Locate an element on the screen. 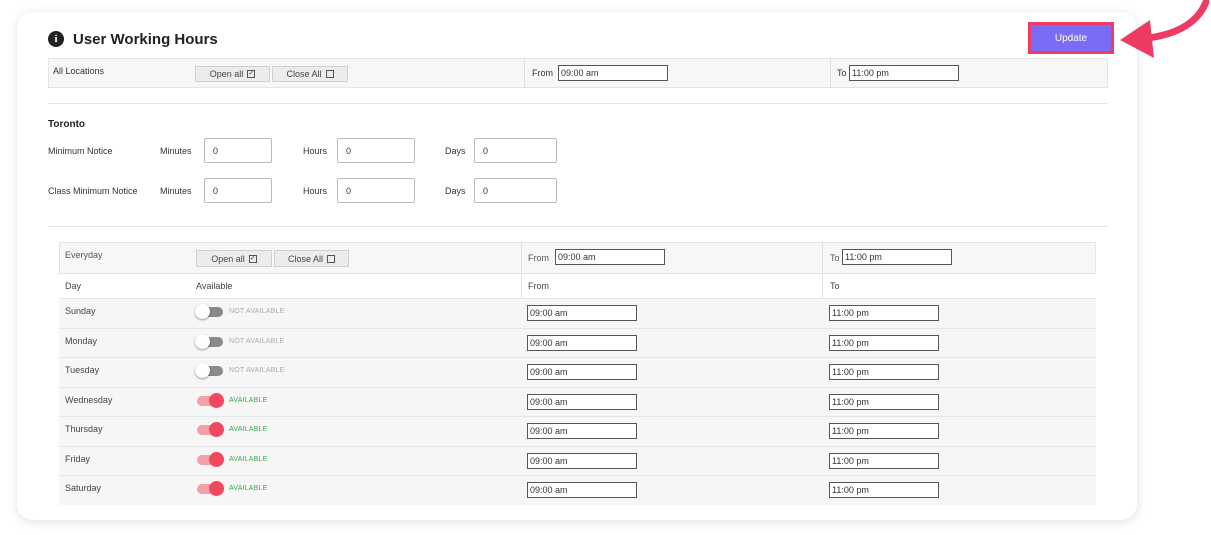 The width and height of the screenshot is (1211, 535). all-locations-to-label: To is located at coordinates (842, 73).